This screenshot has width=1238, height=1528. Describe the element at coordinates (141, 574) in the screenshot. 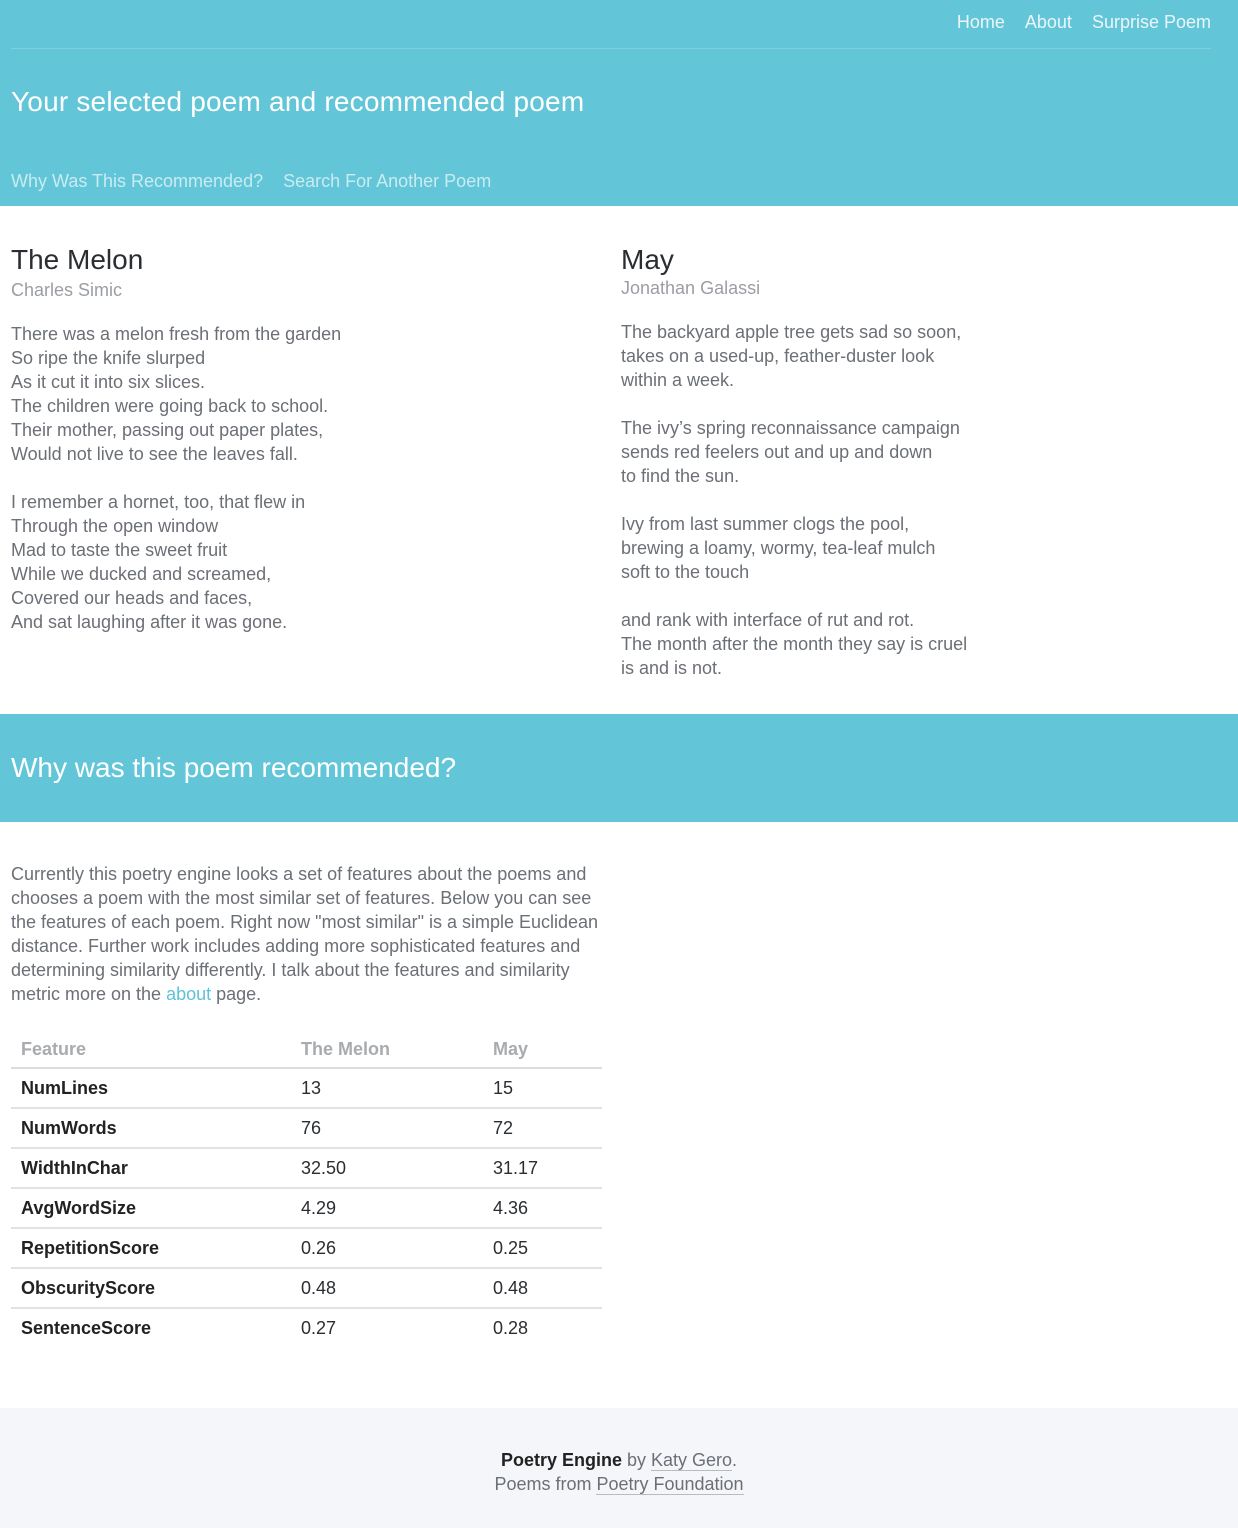

I see `poem-line: While we ducked and screamed,` at that location.